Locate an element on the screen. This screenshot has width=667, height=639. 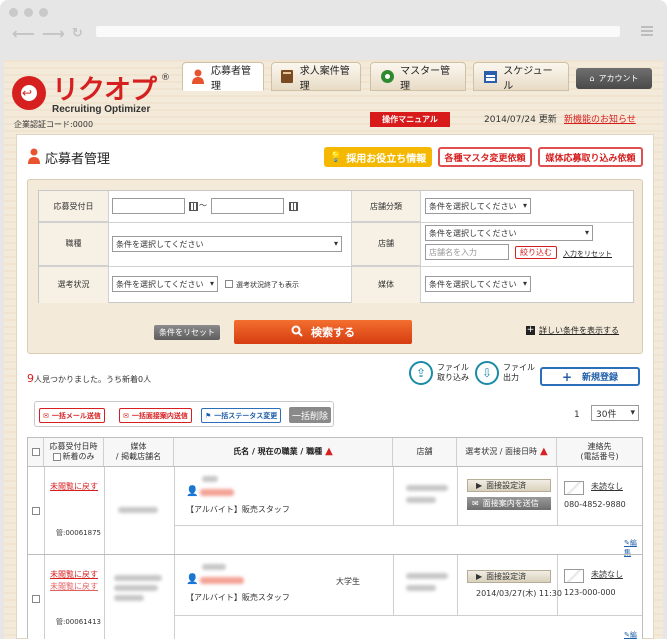
store-name-input: 店舗名を入力 is located at coordinates (467, 252).